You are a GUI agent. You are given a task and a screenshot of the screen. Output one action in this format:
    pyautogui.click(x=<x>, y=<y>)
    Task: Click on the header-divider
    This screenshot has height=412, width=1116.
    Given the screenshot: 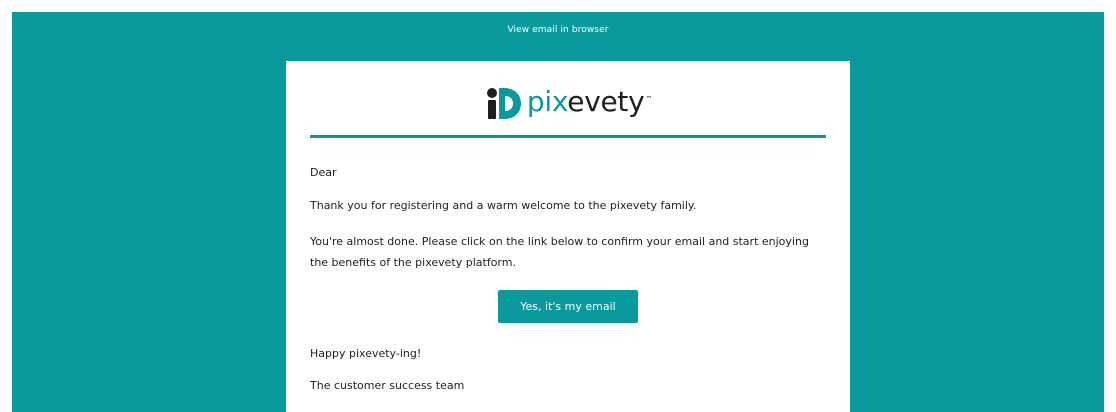 What is the action you would take?
    pyautogui.click(x=568, y=136)
    